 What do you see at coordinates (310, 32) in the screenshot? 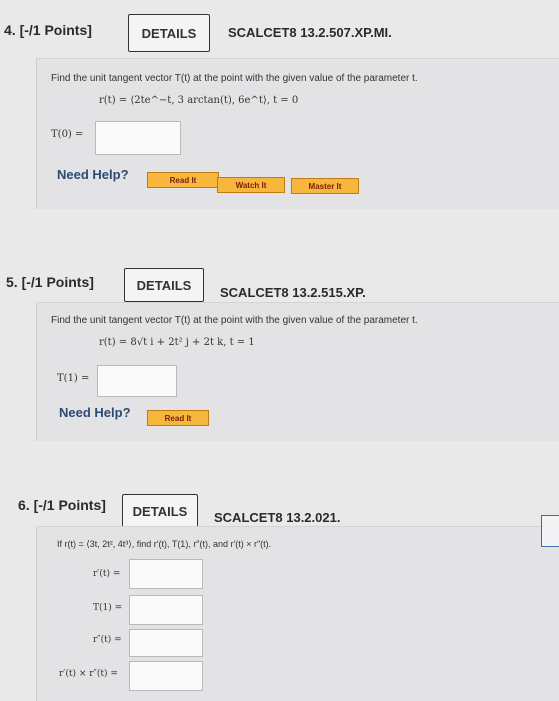
I see `q4-problem-code: SCALCET8 13.2.507.XP.MI.` at bounding box center [310, 32].